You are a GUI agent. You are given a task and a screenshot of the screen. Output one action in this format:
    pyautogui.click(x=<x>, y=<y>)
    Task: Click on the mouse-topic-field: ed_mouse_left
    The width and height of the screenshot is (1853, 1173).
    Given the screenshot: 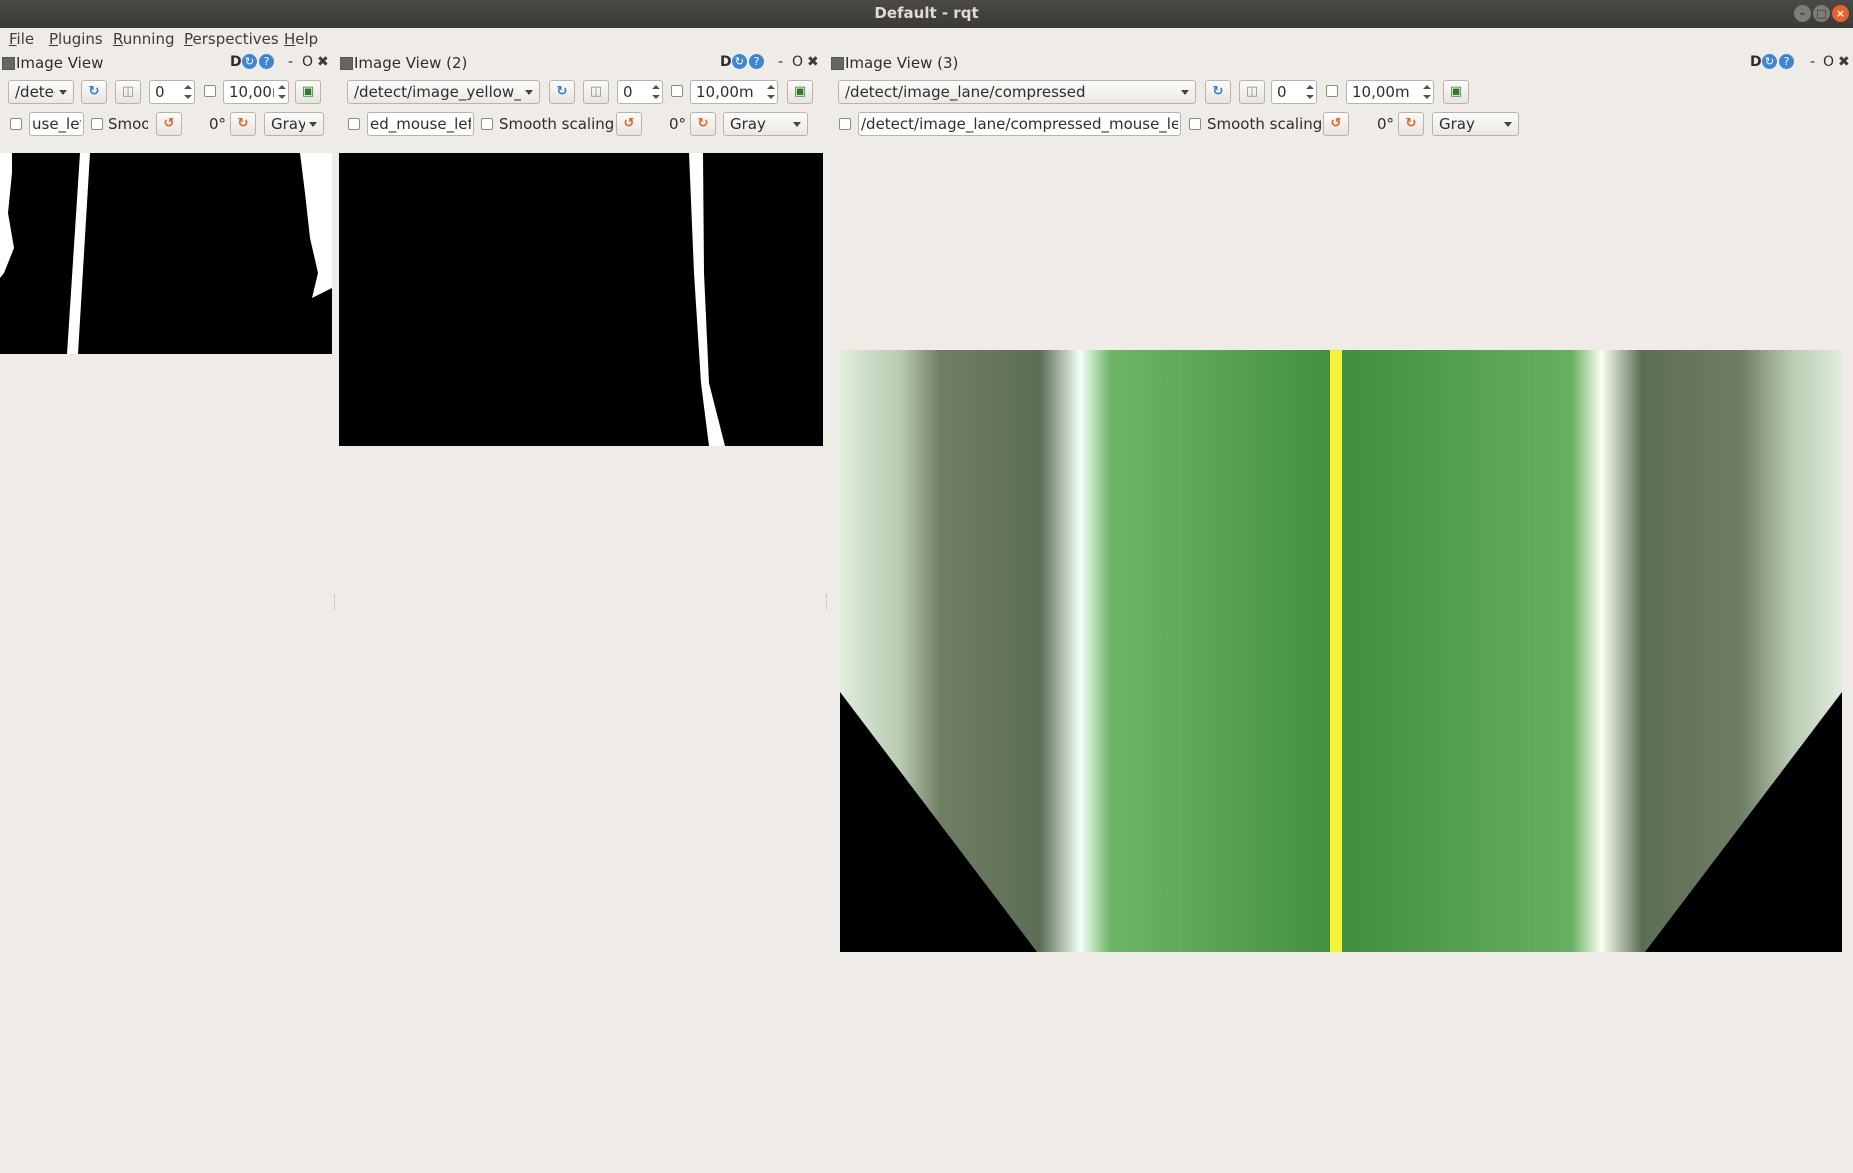 What is the action you would take?
    pyautogui.click(x=420, y=124)
    